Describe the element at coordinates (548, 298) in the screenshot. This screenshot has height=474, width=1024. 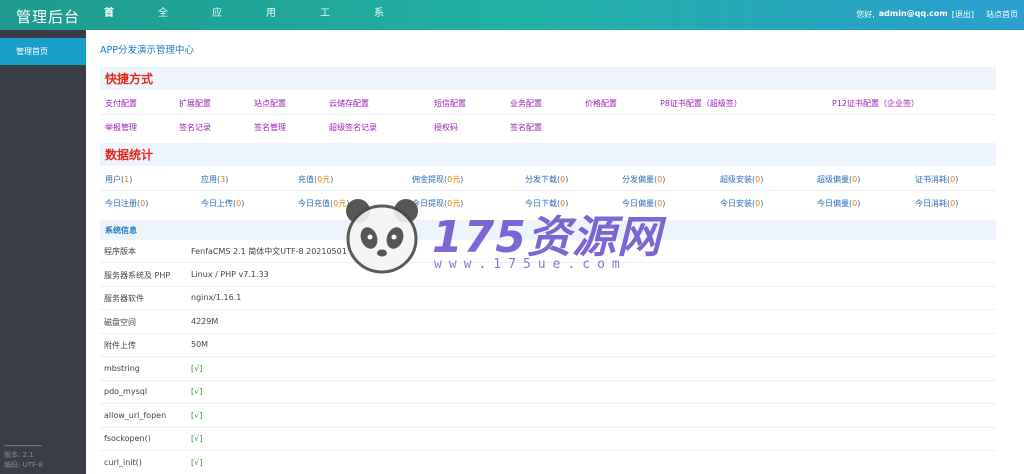
I see `sysinfo-row: 服务器软件 nginx/1.16.1` at that location.